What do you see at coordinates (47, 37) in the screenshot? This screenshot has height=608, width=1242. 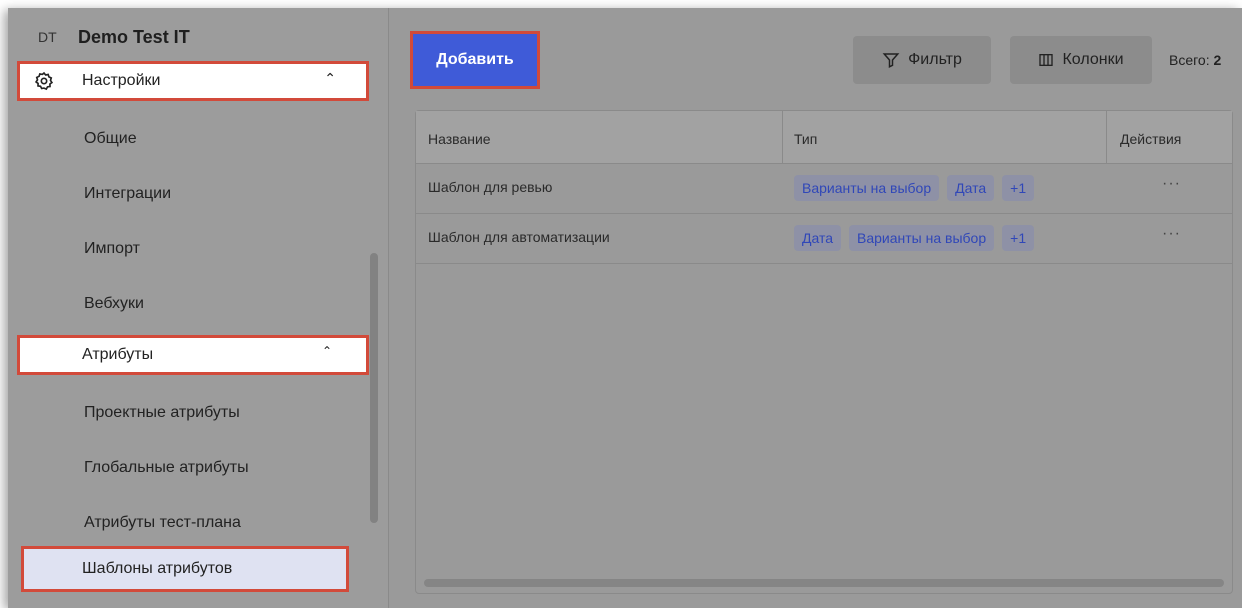 I see `project-abbr: DT` at bounding box center [47, 37].